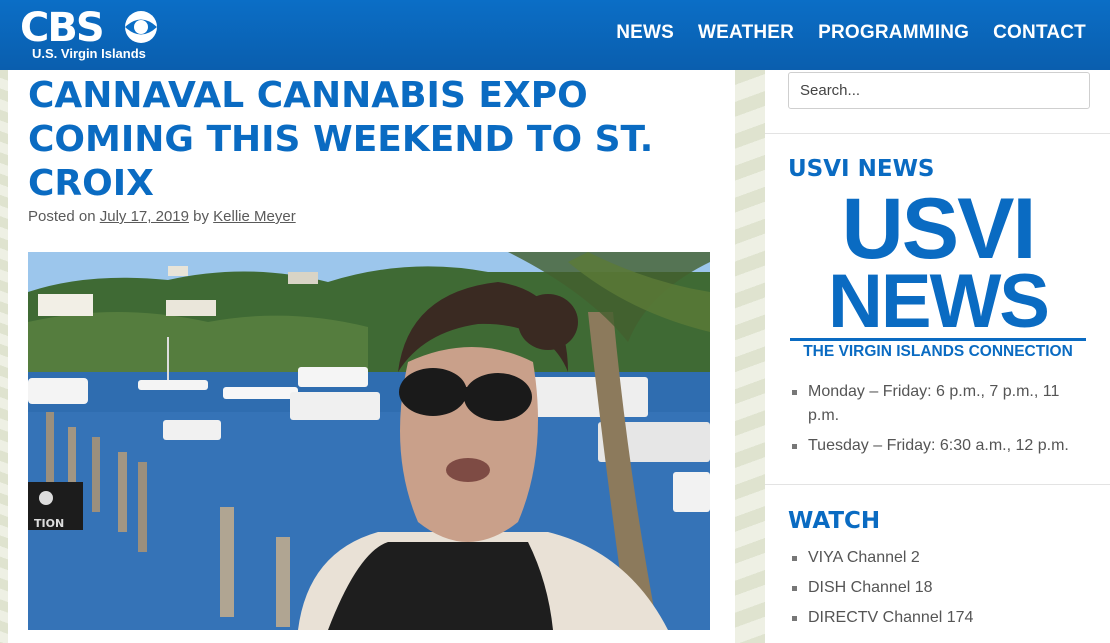 Image resolution: width=1110 pixels, height=643 pixels. What do you see at coordinates (940, 558) in the screenshot?
I see `list-item: VIYA Channel 2` at bounding box center [940, 558].